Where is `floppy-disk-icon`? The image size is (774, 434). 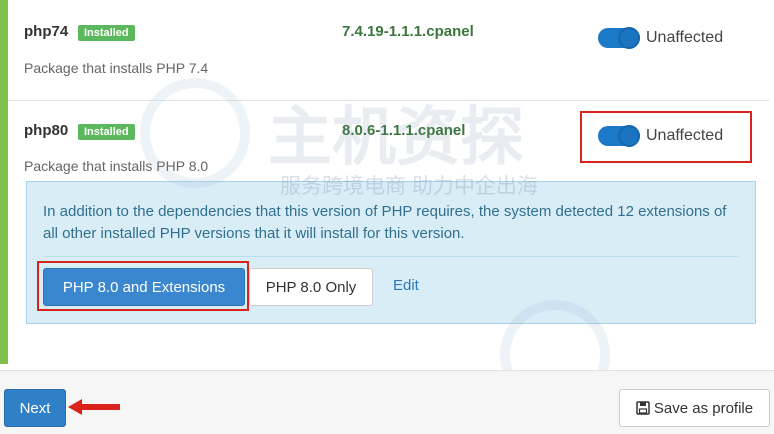 floppy-disk-icon is located at coordinates (643, 408).